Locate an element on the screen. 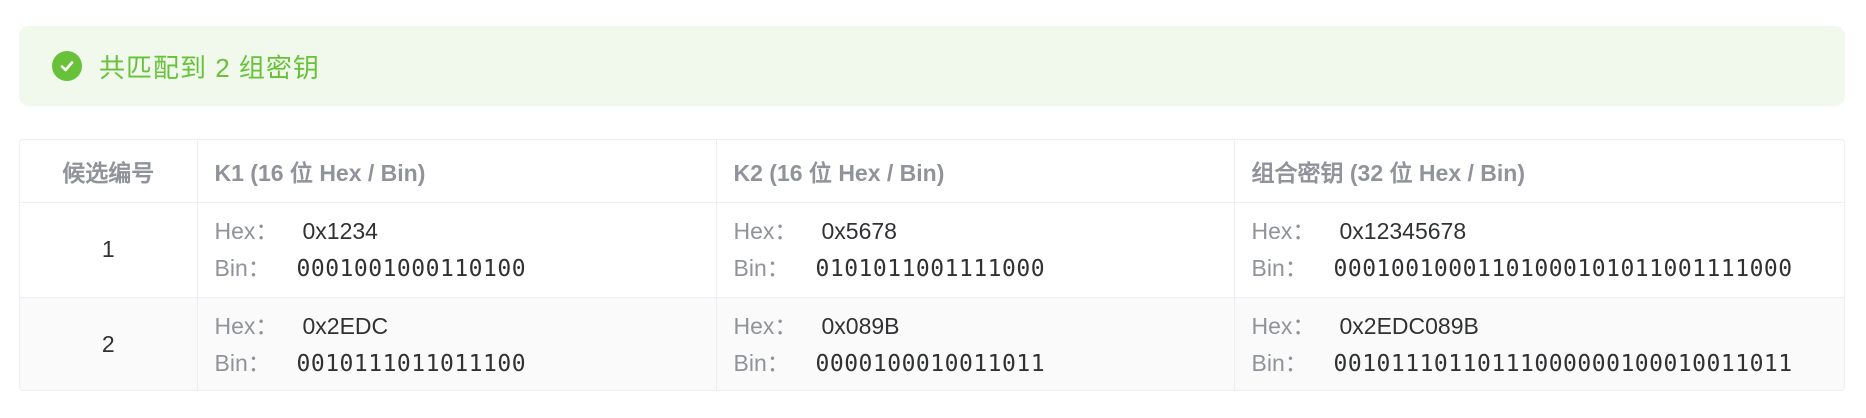  k2-bin-value: 0000100010011011 is located at coordinates (930, 363).